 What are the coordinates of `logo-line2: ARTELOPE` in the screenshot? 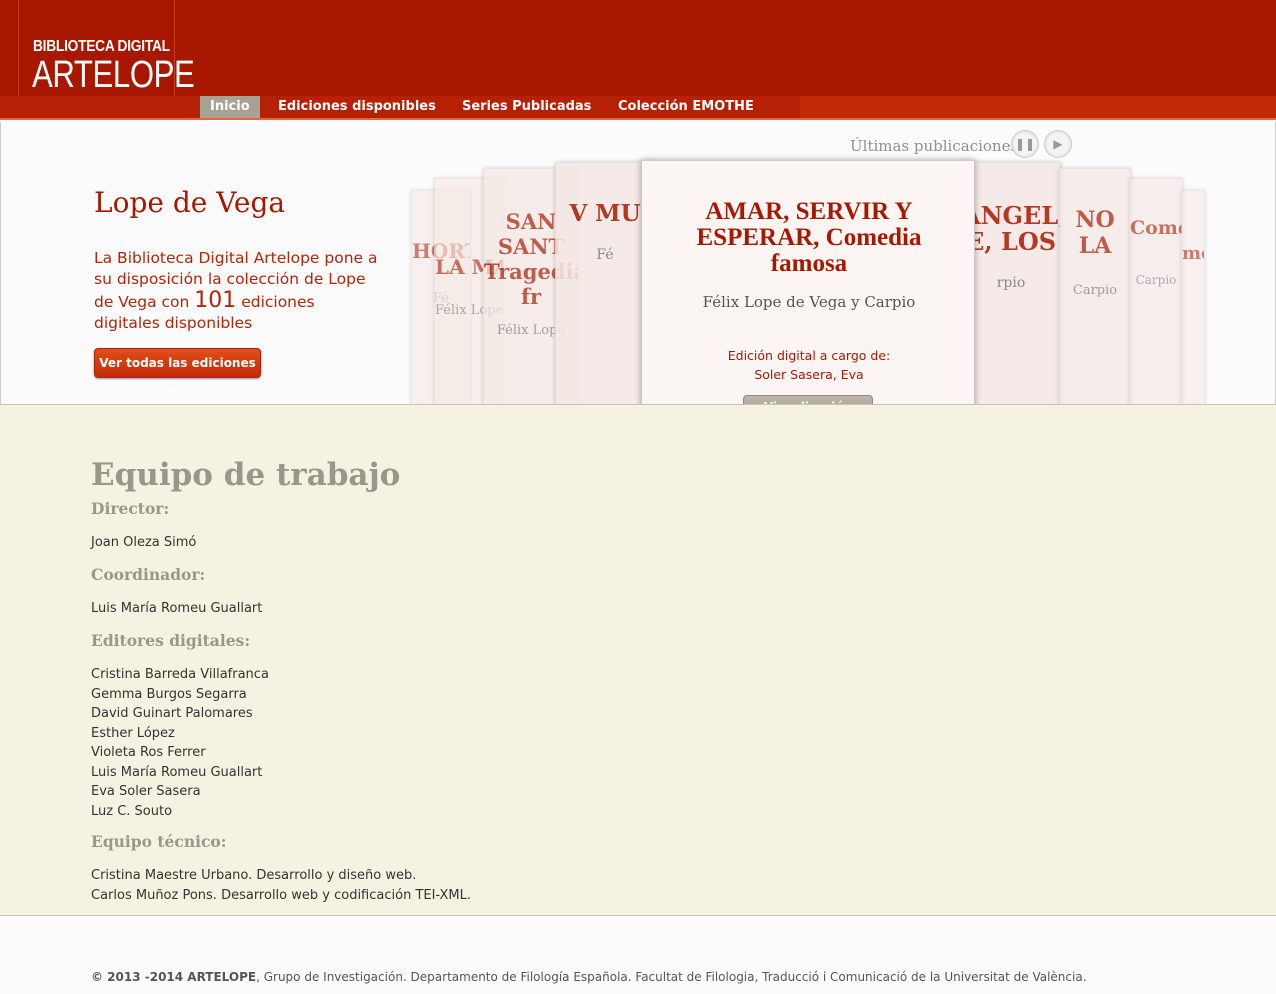 It's located at (113, 75).